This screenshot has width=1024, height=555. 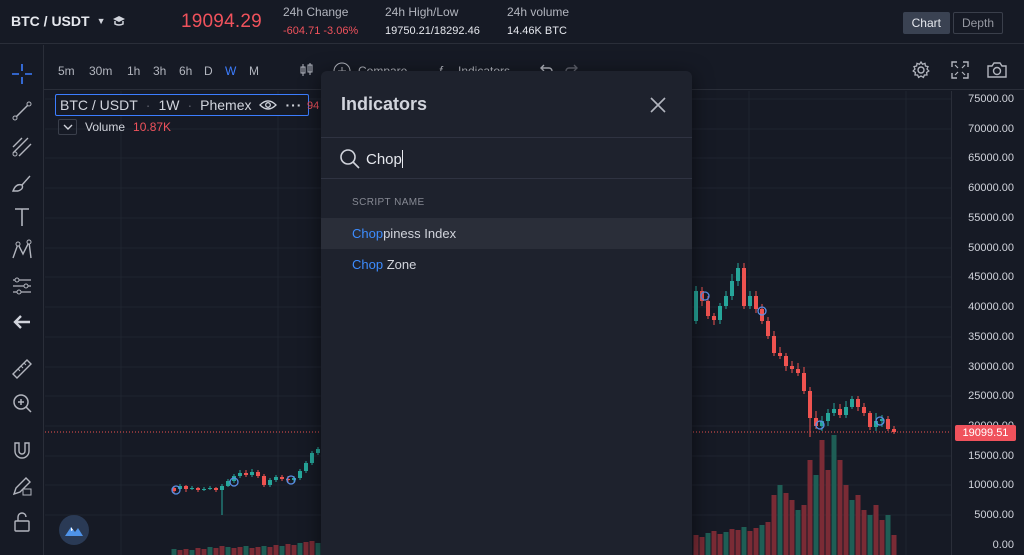 What do you see at coordinates (977, 23) in the screenshot?
I see `depth-tab: Depth` at bounding box center [977, 23].